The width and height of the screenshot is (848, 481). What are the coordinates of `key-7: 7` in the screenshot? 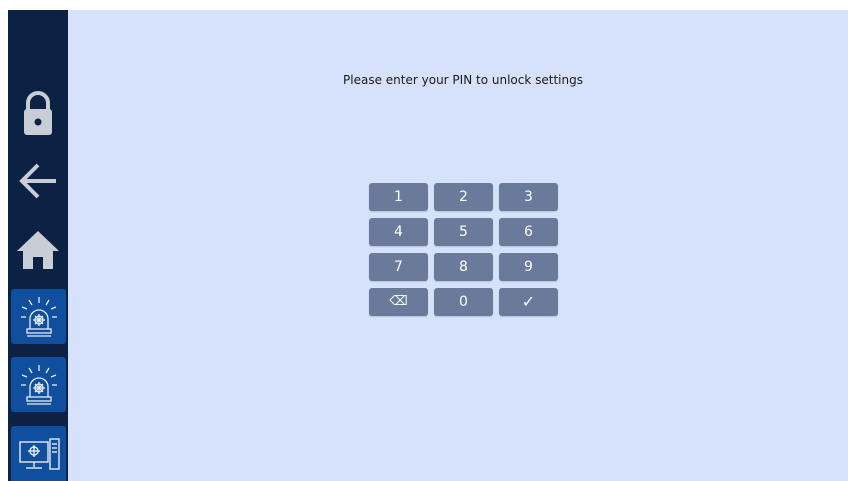 It's located at (398, 267).